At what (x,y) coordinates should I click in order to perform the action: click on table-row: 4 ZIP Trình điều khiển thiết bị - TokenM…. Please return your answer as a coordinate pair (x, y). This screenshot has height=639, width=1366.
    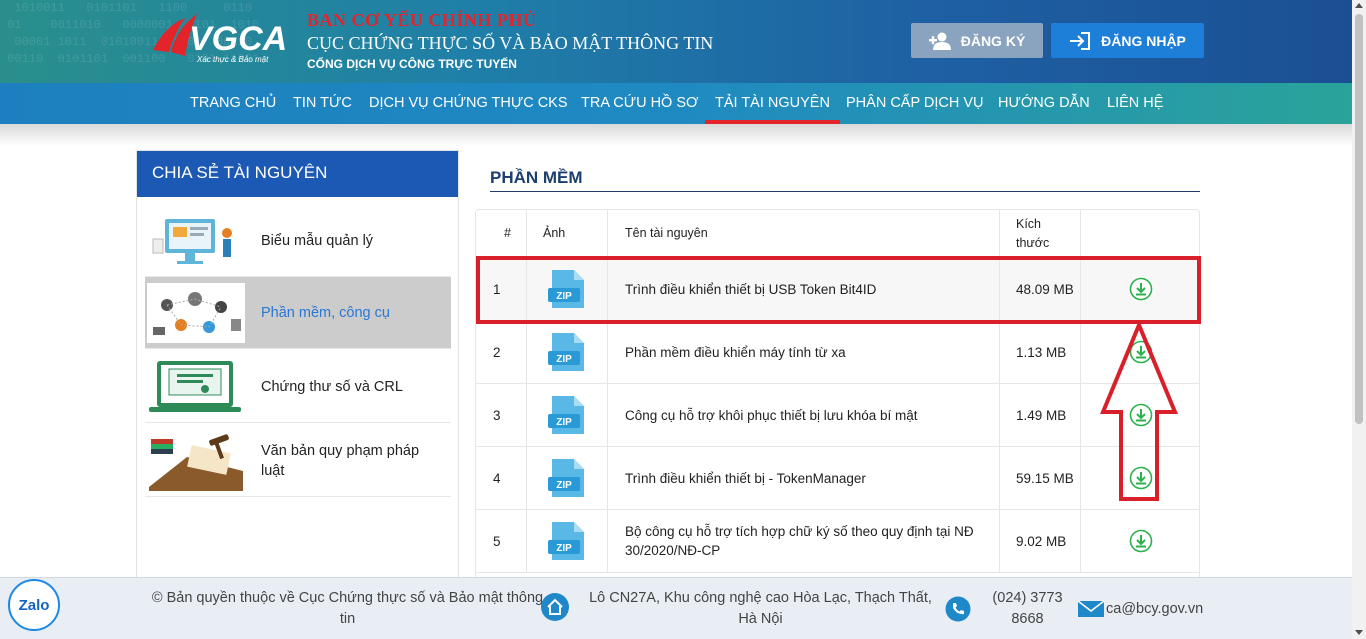
    Looking at the image, I should click on (837, 478).